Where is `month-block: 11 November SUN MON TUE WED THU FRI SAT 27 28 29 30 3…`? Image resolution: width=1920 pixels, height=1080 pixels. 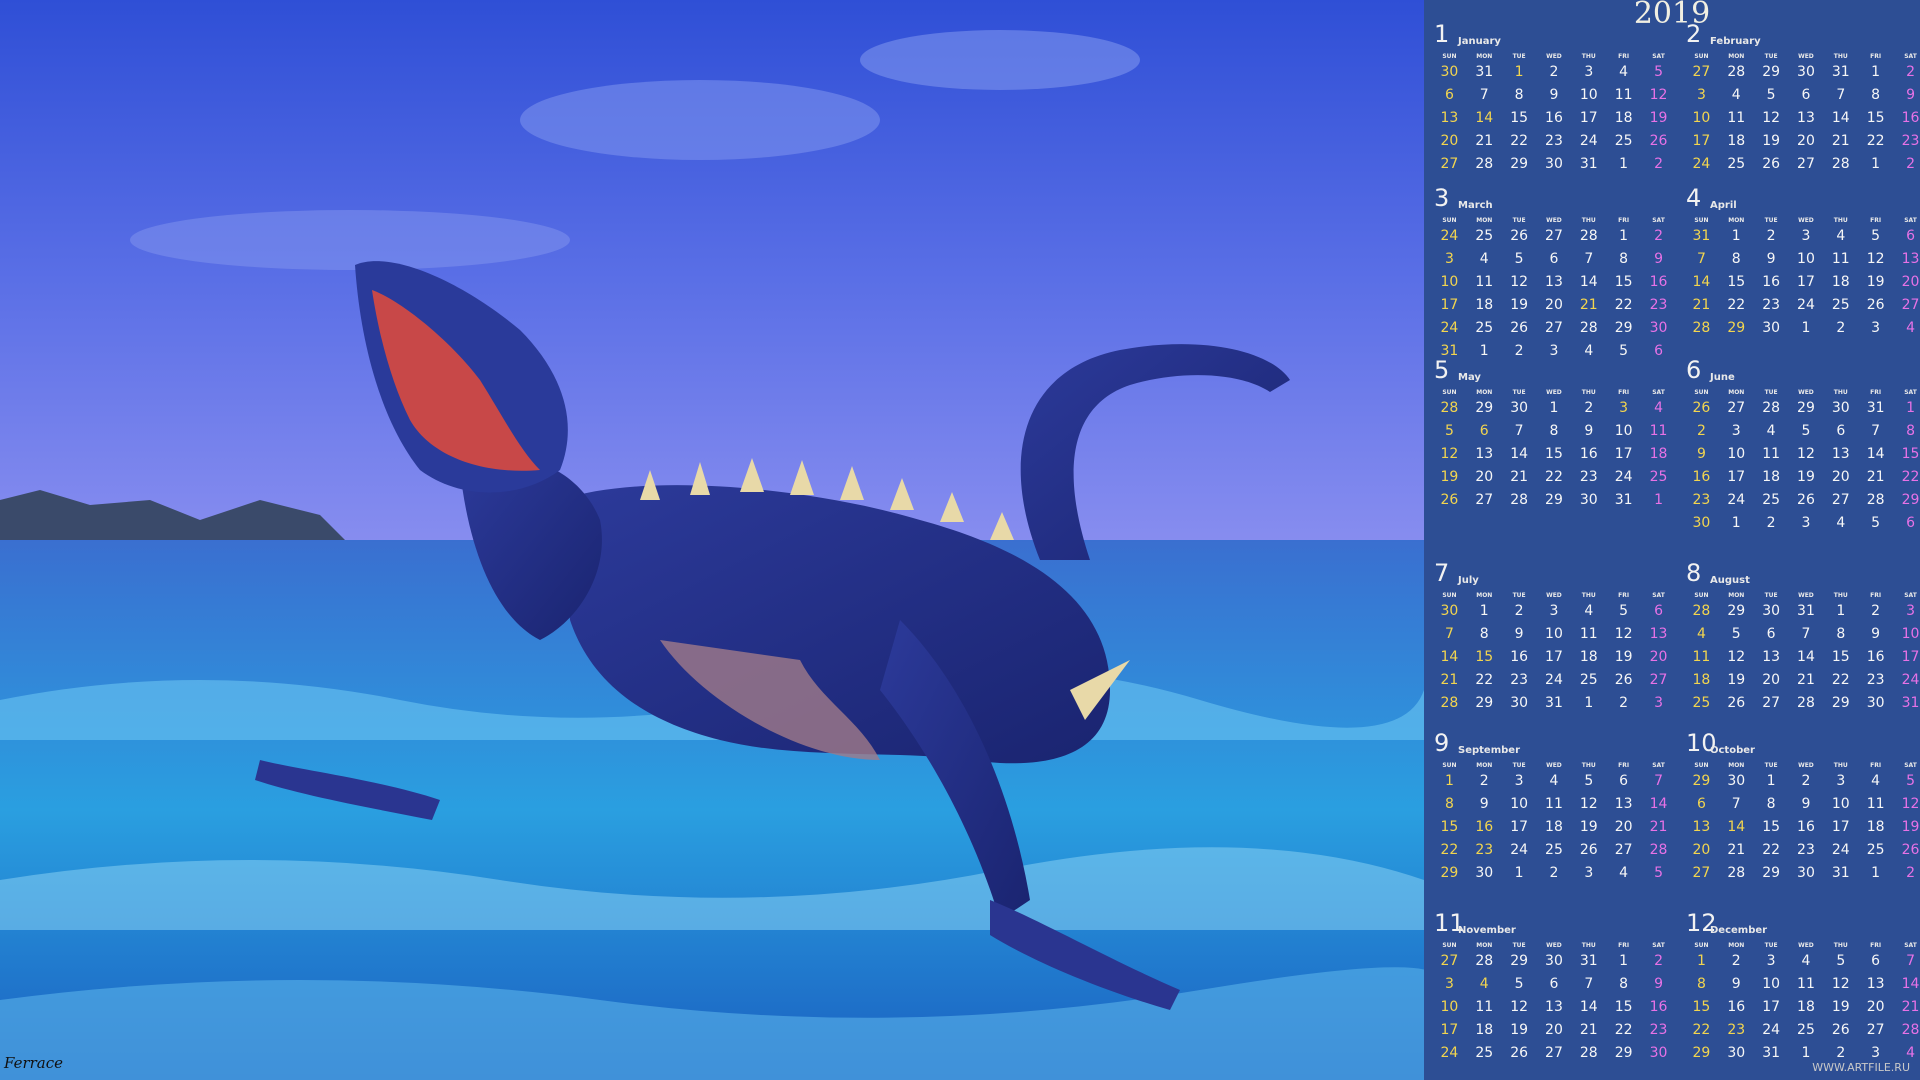
month-block: 11 November SUN MON TUE WED THU FRI SAT 27 28 29 30 3… is located at coordinates (1554, 986).